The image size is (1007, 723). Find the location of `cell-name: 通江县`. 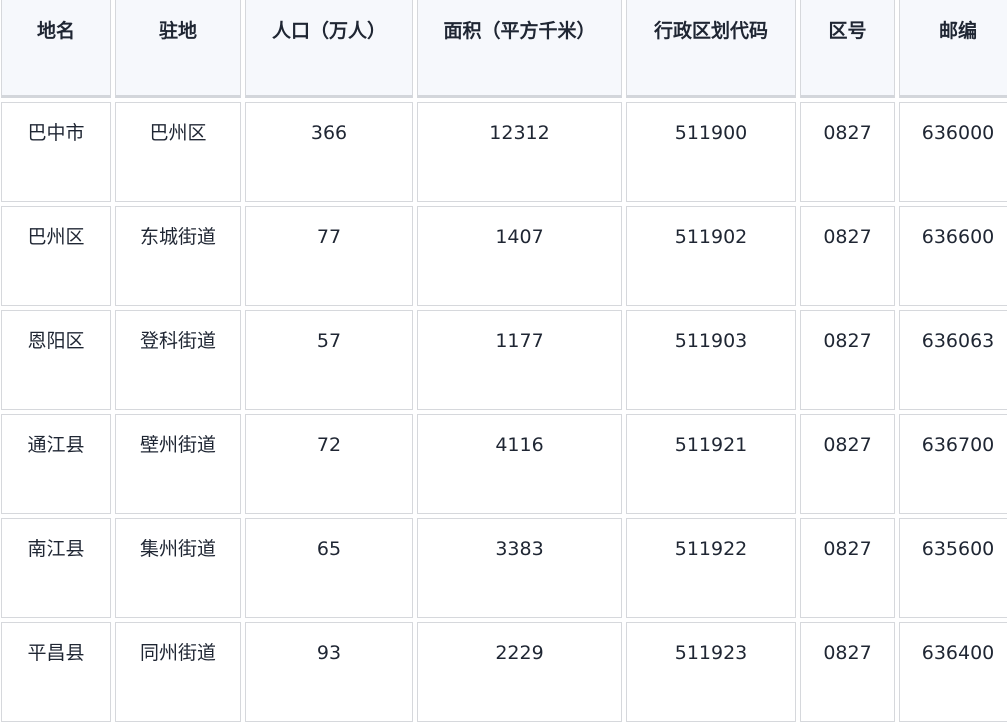

cell-name: 通江县 is located at coordinates (56, 464).